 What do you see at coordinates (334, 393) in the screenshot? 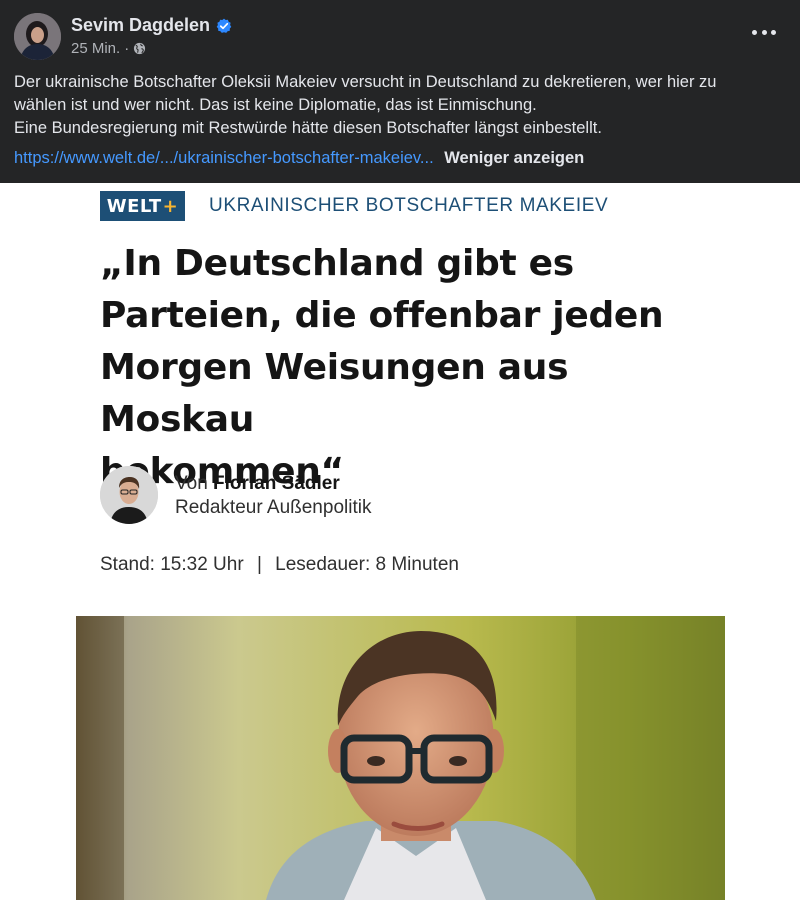
I see `headline-line: Morgen Weisungen aus Moskau` at bounding box center [334, 393].